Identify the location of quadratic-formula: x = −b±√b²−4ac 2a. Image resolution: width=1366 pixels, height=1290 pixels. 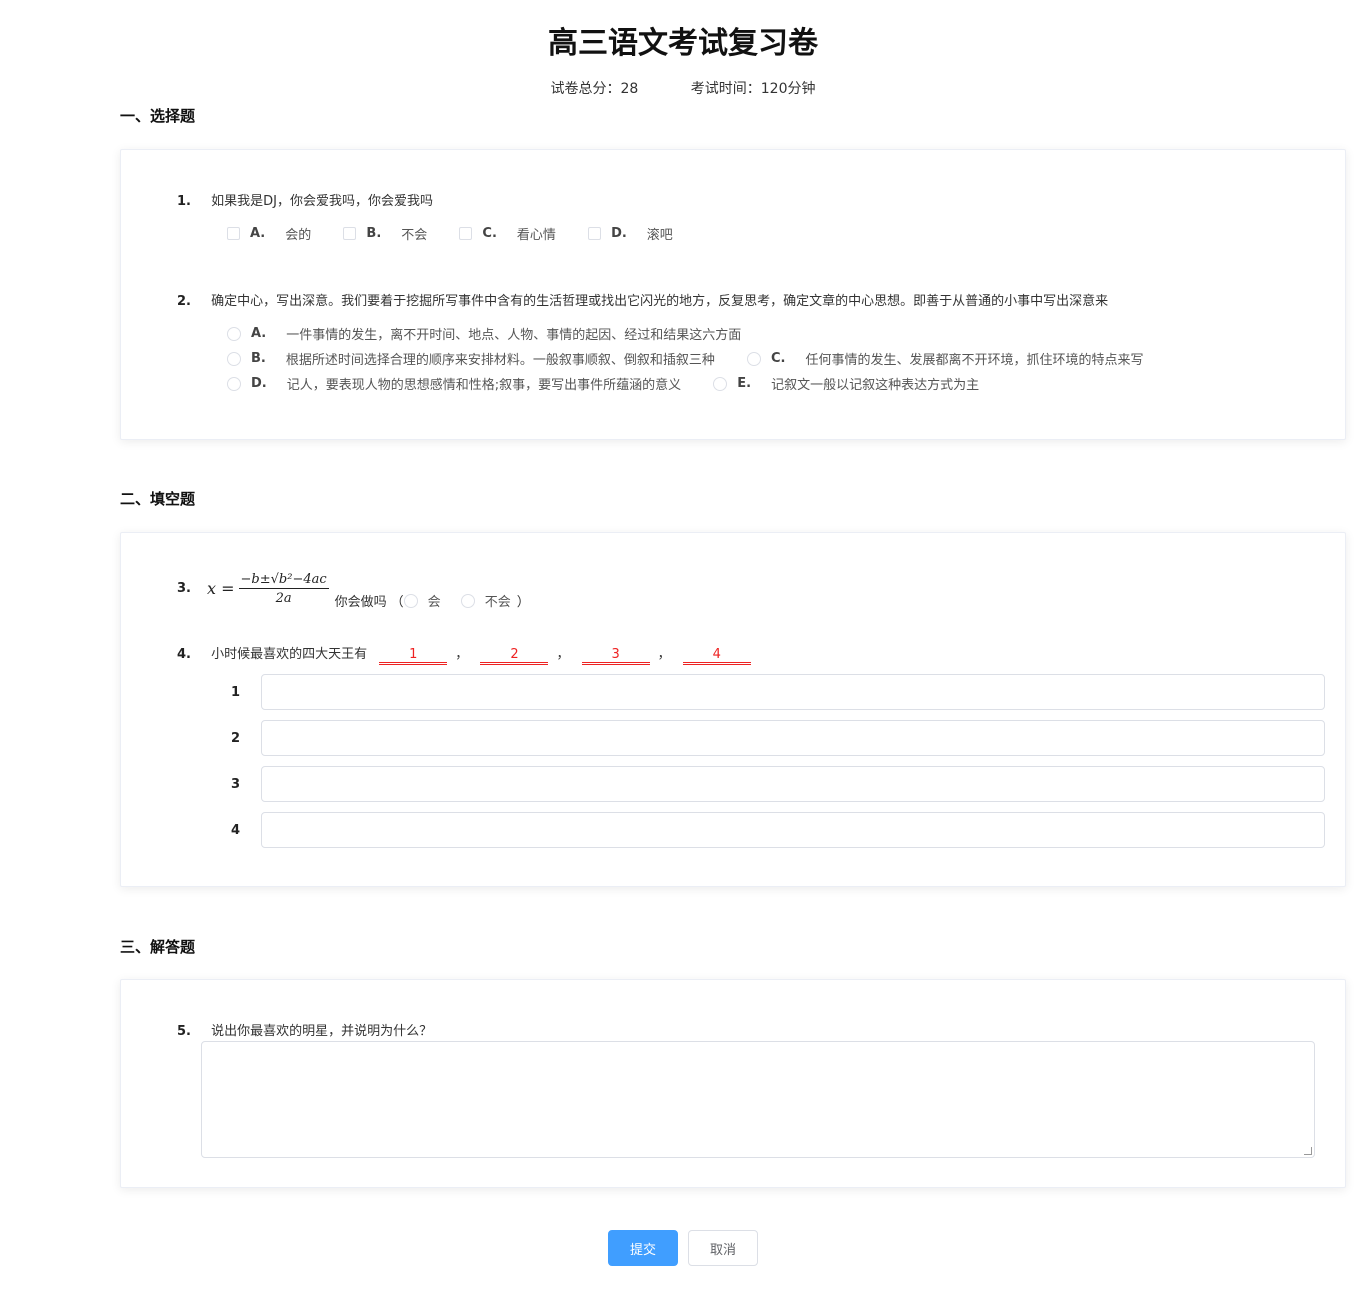
(268, 588).